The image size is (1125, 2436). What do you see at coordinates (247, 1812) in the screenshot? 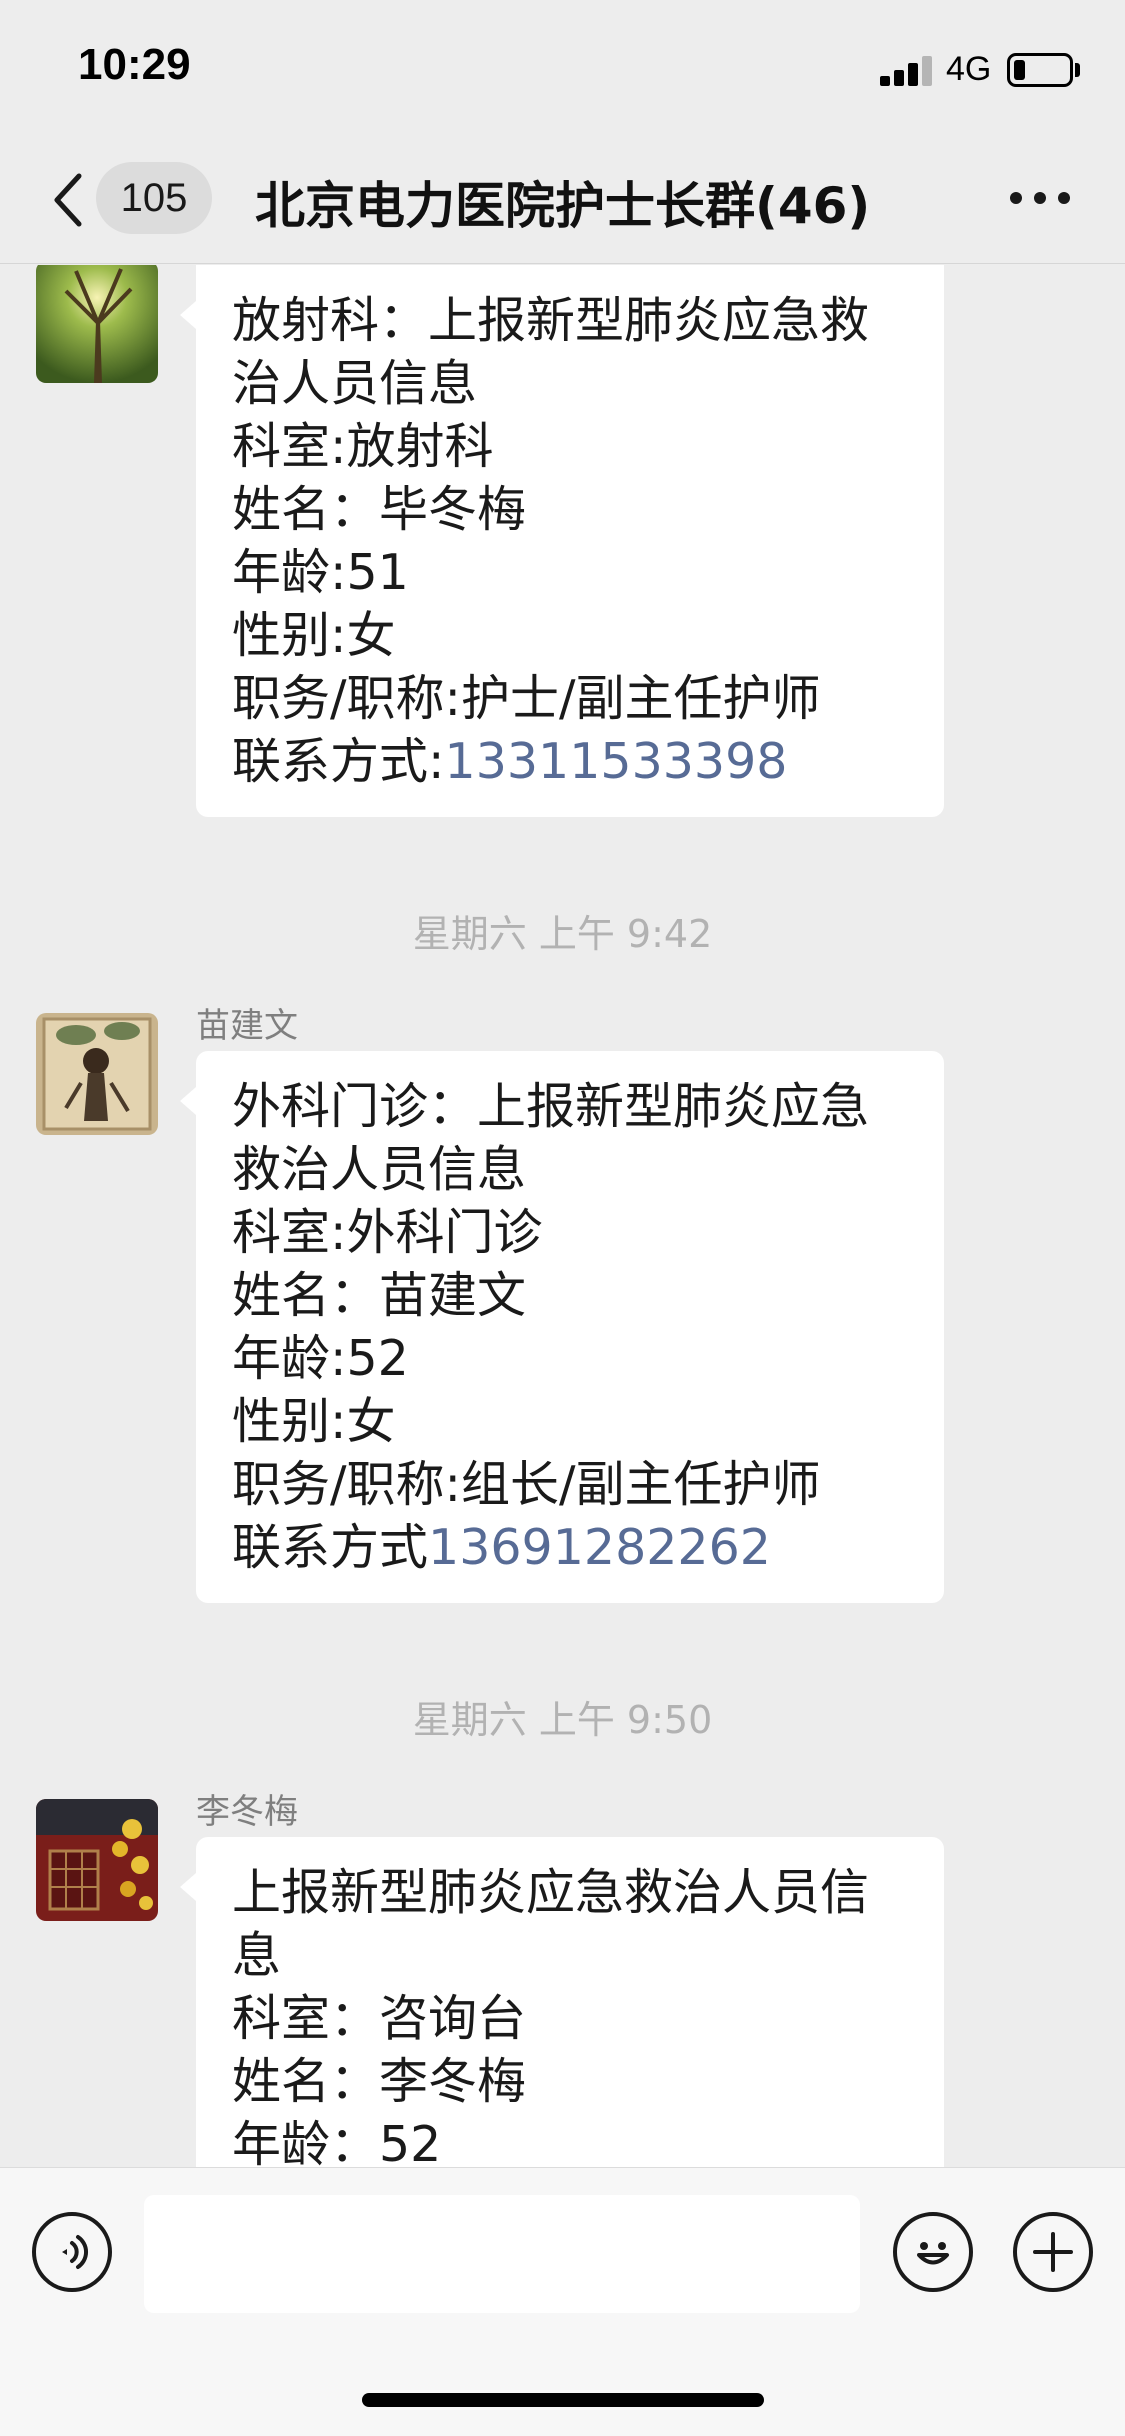
I see `sender-name: 李冬梅` at bounding box center [247, 1812].